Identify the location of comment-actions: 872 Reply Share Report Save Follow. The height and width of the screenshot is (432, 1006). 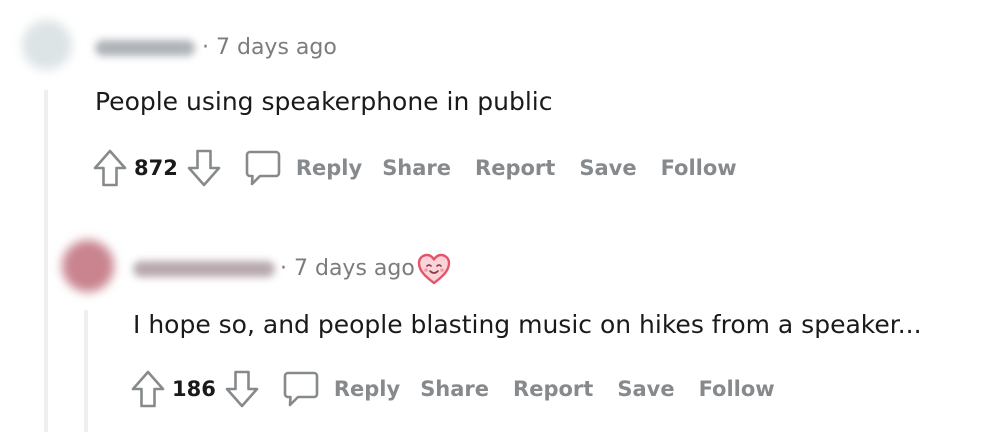
(426, 168).